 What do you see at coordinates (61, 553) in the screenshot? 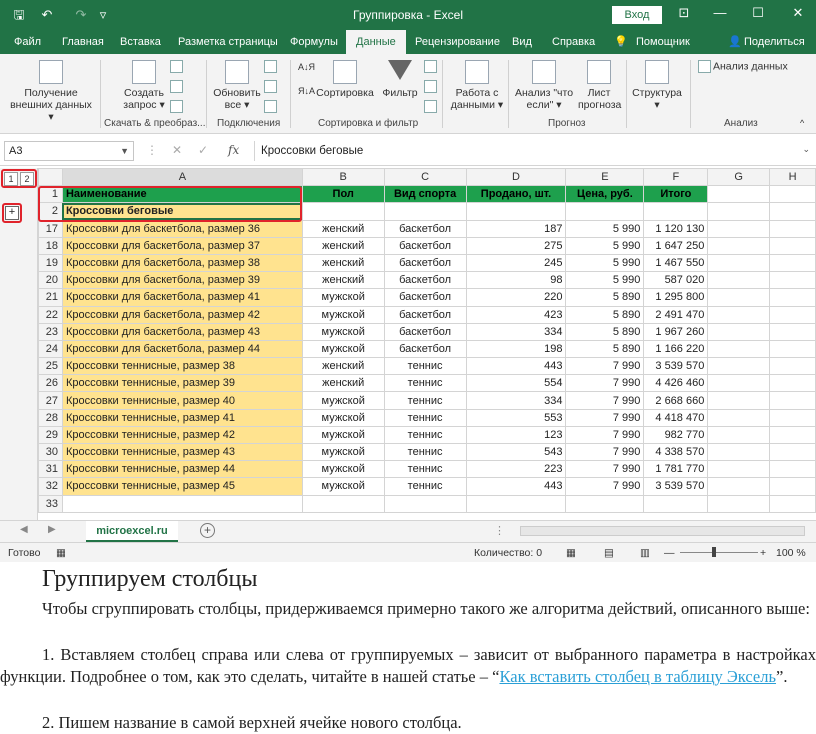
I see `macro-record-icon: ▦` at bounding box center [61, 553].